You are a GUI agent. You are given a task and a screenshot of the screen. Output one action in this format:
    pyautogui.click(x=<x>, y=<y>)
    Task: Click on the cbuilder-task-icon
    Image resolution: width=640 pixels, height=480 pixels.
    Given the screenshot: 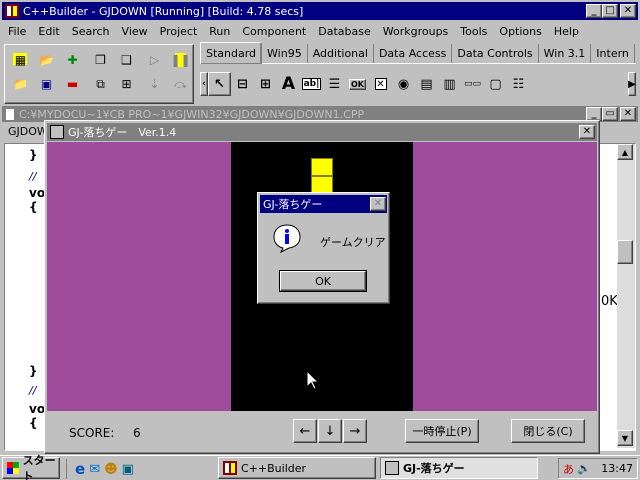 What is the action you would take?
    pyautogui.click(x=230, y=468)
    